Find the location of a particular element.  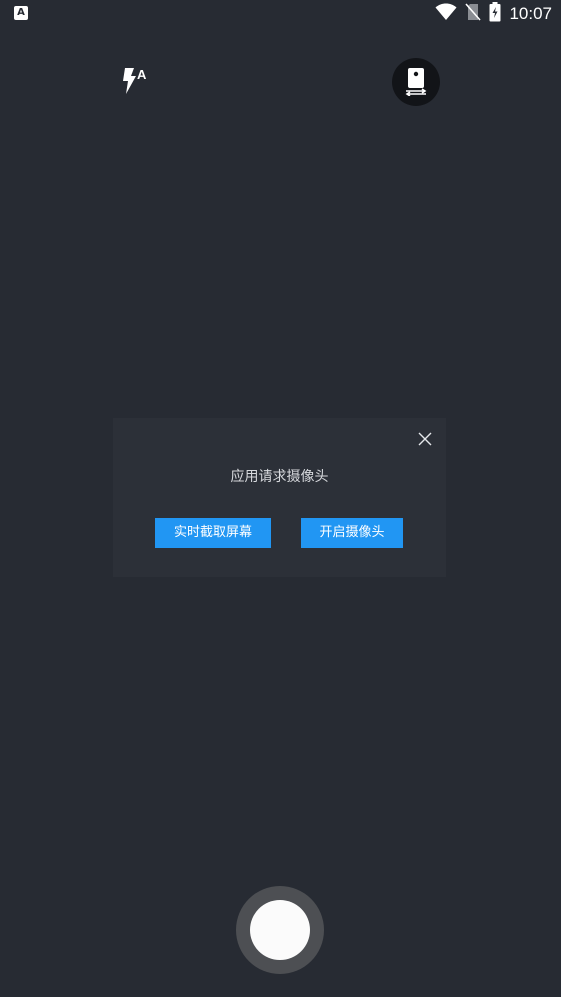

flash-auto-icon: A is located at coordinates (135, 80).